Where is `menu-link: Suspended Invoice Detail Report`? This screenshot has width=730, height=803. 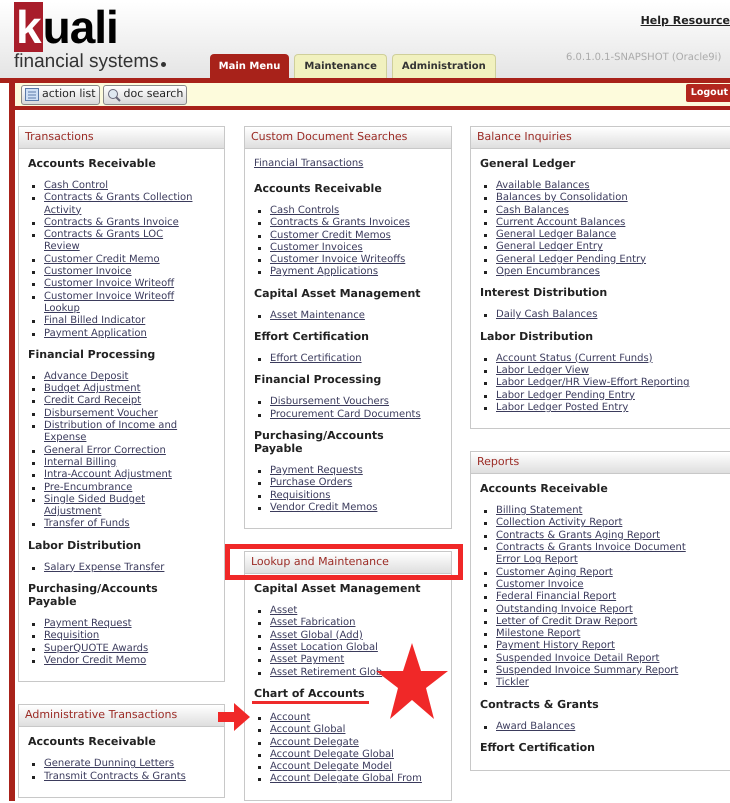 menu-link: Suspended Invoice Detail Report is located at coordinates (578, 659).